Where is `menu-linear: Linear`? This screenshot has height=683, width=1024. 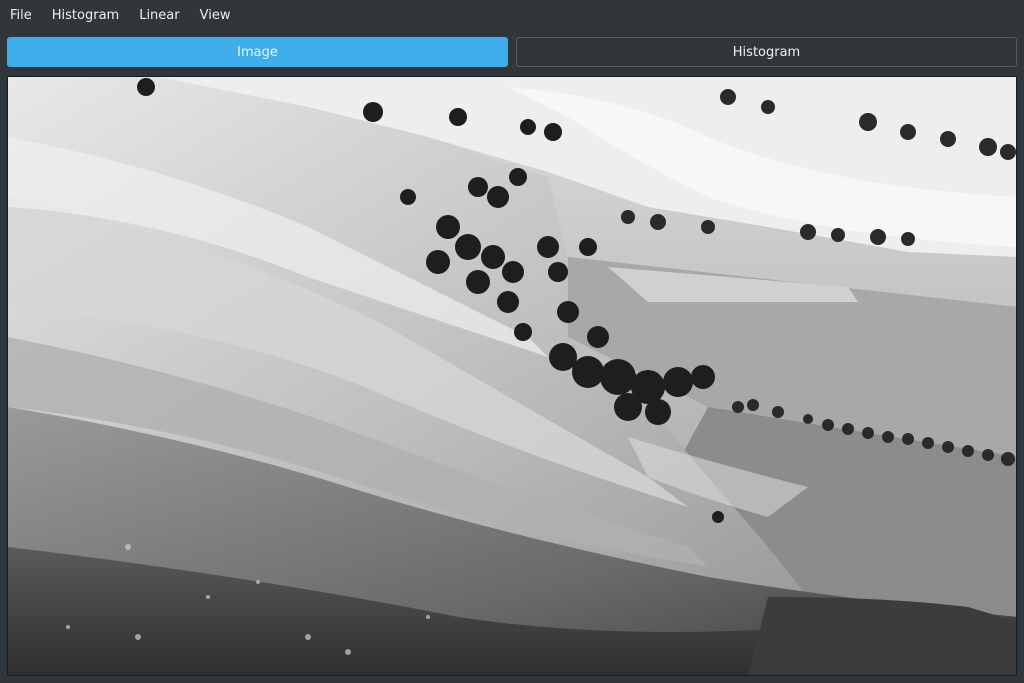 menu-linear: Linear is located at coordinates (159, 16).